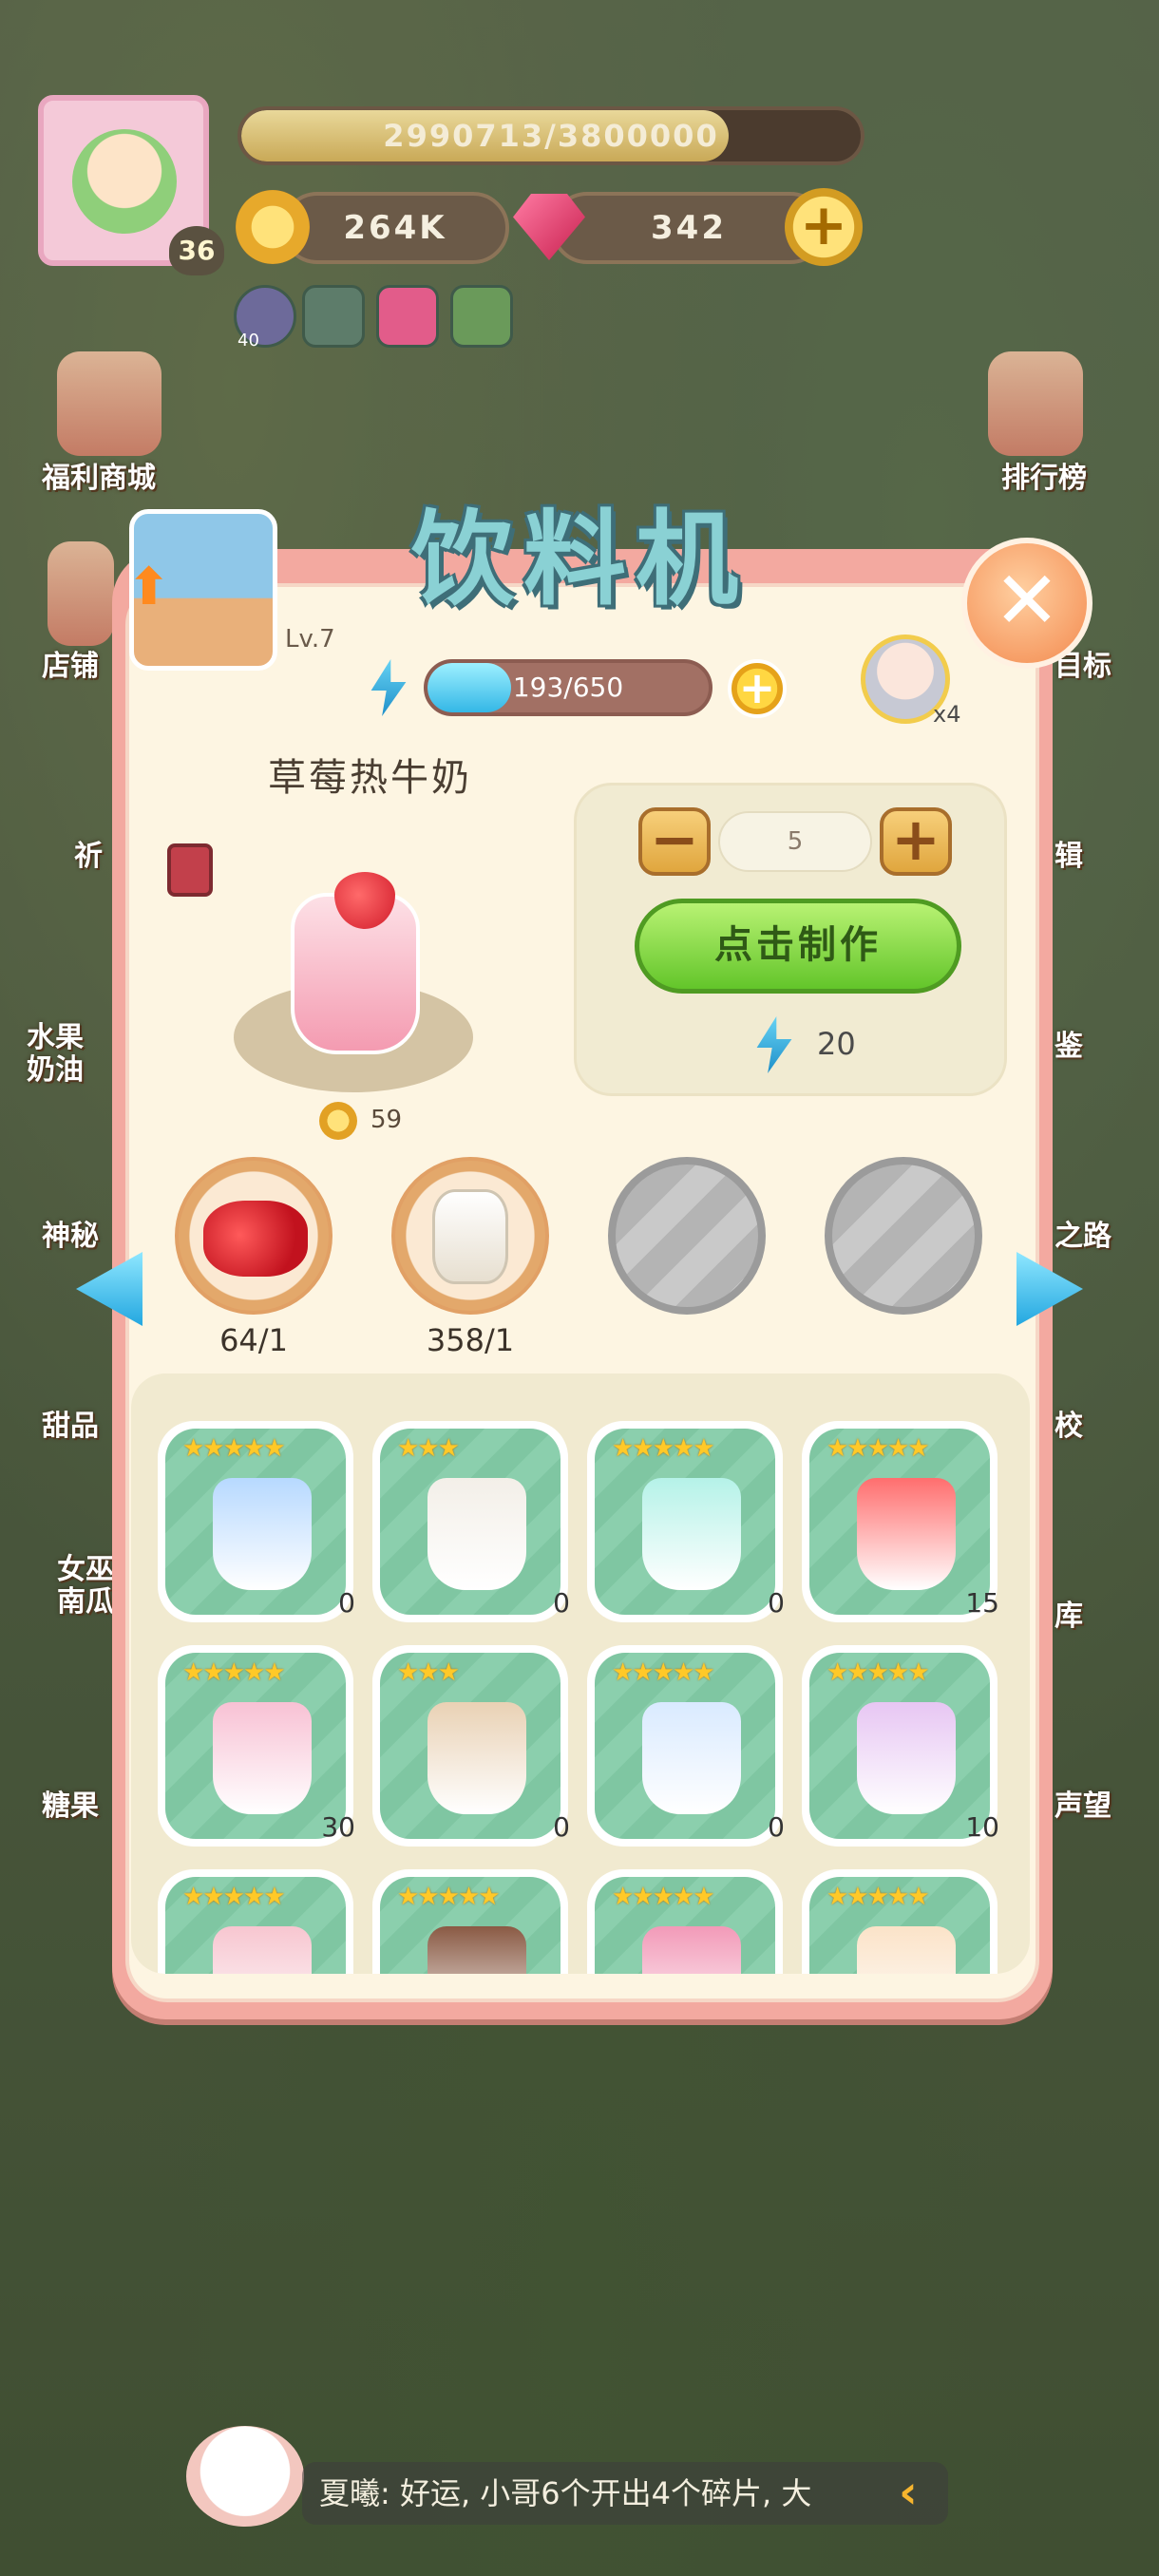 This screenshot has width=1159, height=2576. Describe the element at coordinates (407, 316) in the screenshot. I see `heart-icon` at that location.